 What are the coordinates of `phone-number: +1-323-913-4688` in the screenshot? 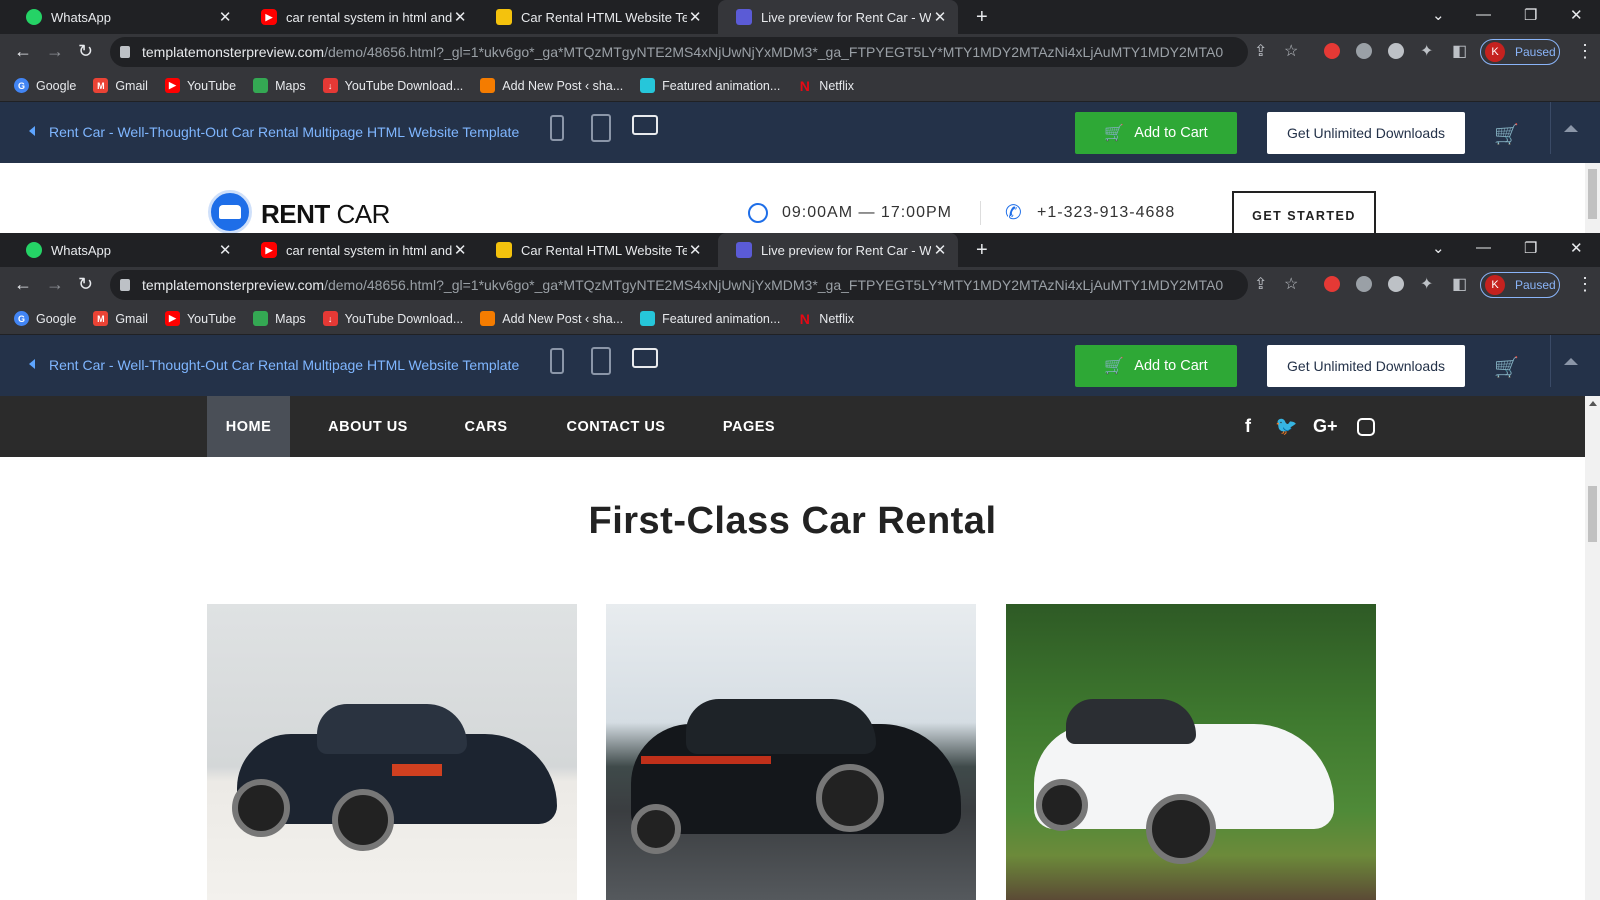 It's located at (1106, 213).